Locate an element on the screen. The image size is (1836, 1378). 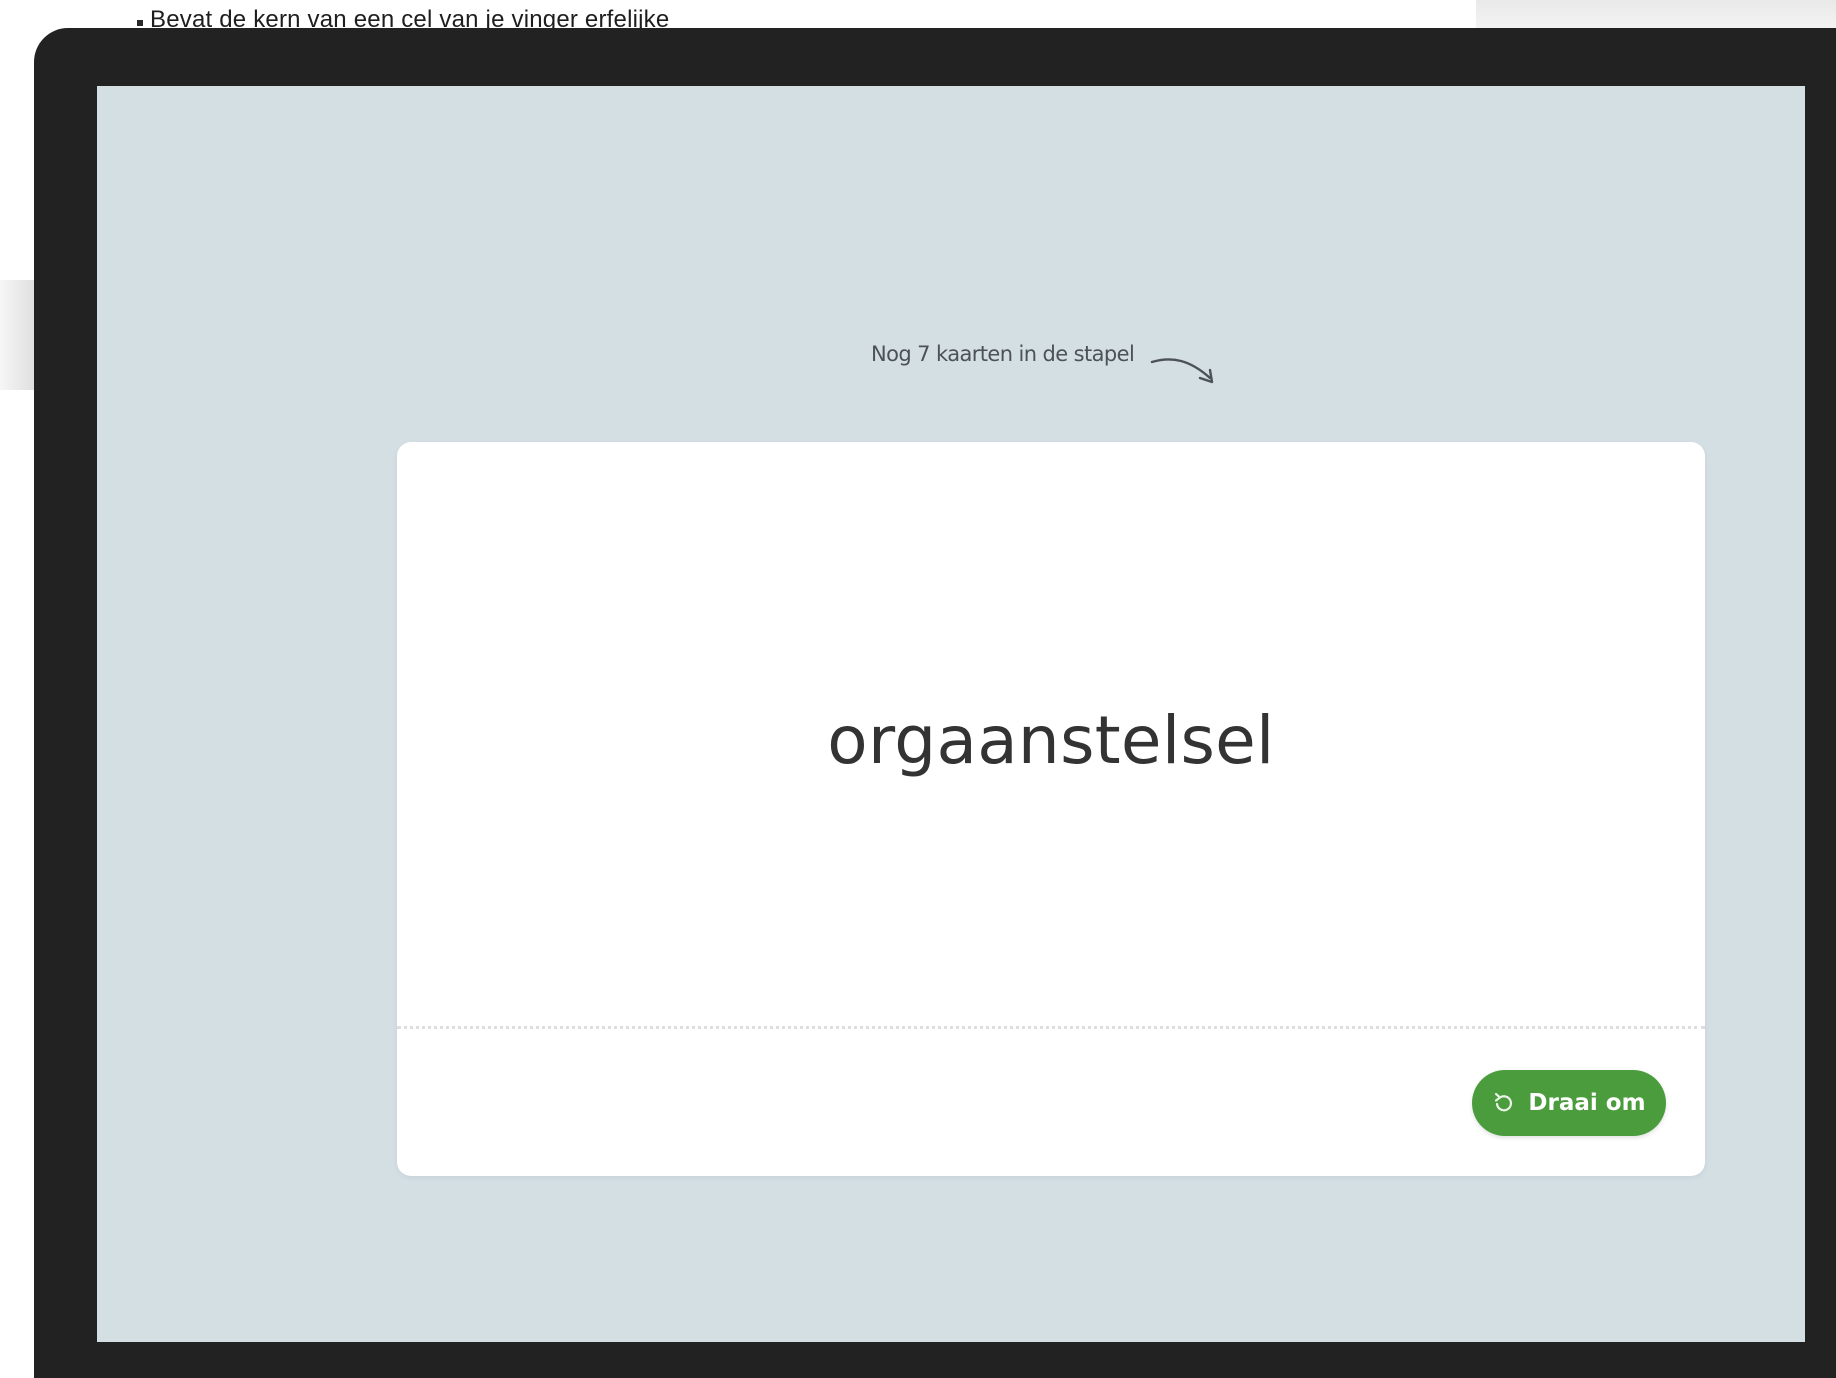
stack-hint-text: Nog 7 kaarten in de stapel is located at coordinates (1003, 354).